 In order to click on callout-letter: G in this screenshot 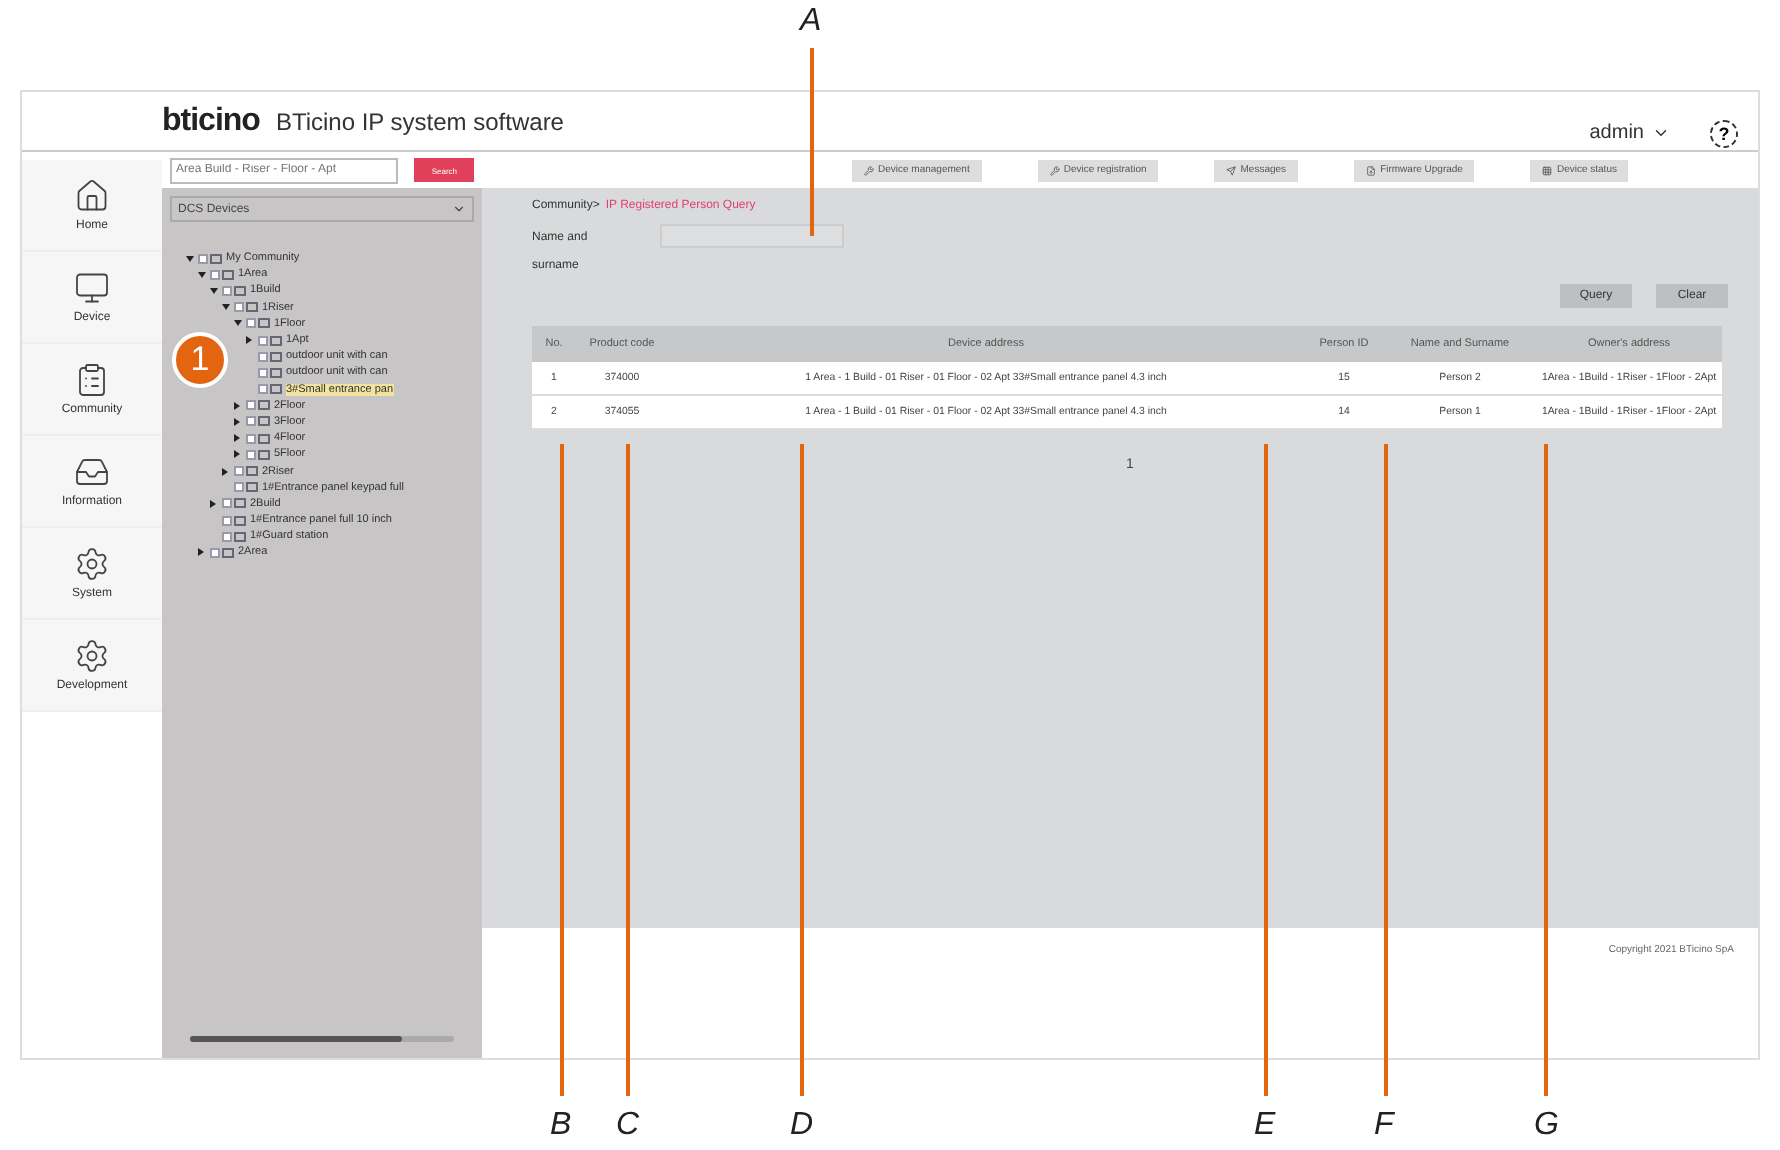, I will do `click(1546, 1126)`.